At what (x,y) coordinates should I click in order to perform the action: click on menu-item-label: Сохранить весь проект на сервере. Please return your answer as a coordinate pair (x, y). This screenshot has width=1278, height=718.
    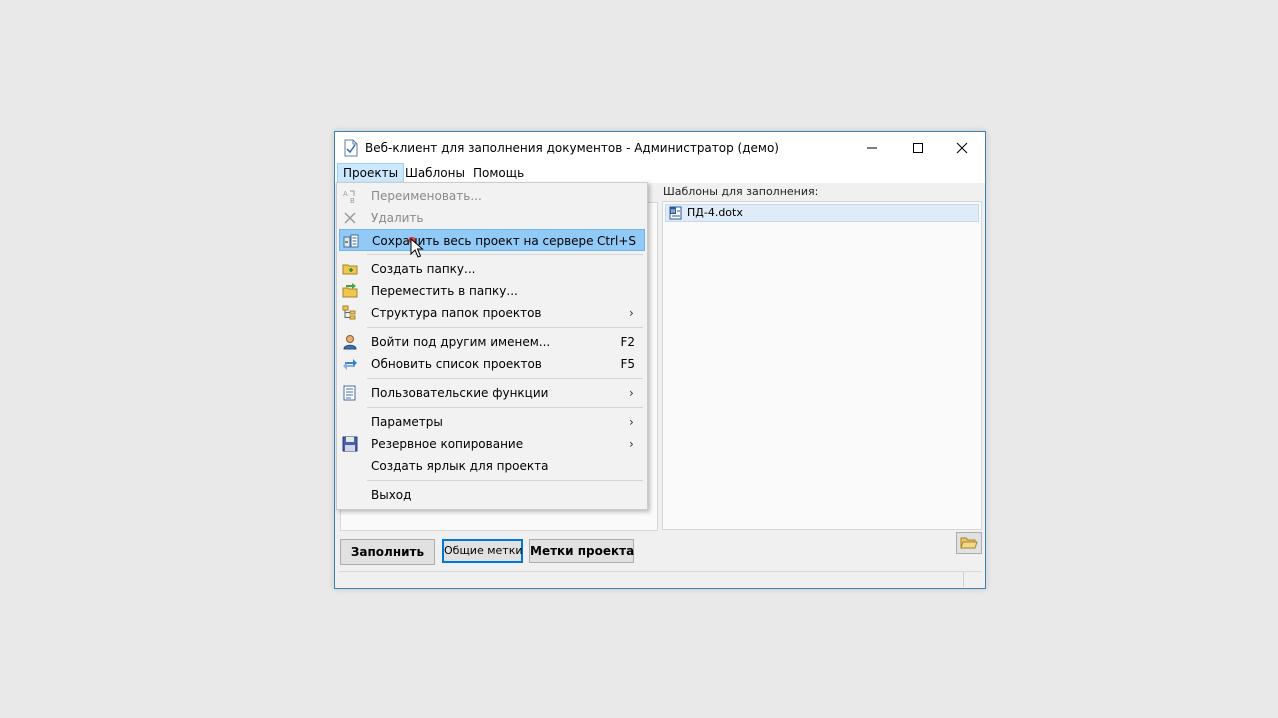
    Looking at the image, I should click on (483, 241).